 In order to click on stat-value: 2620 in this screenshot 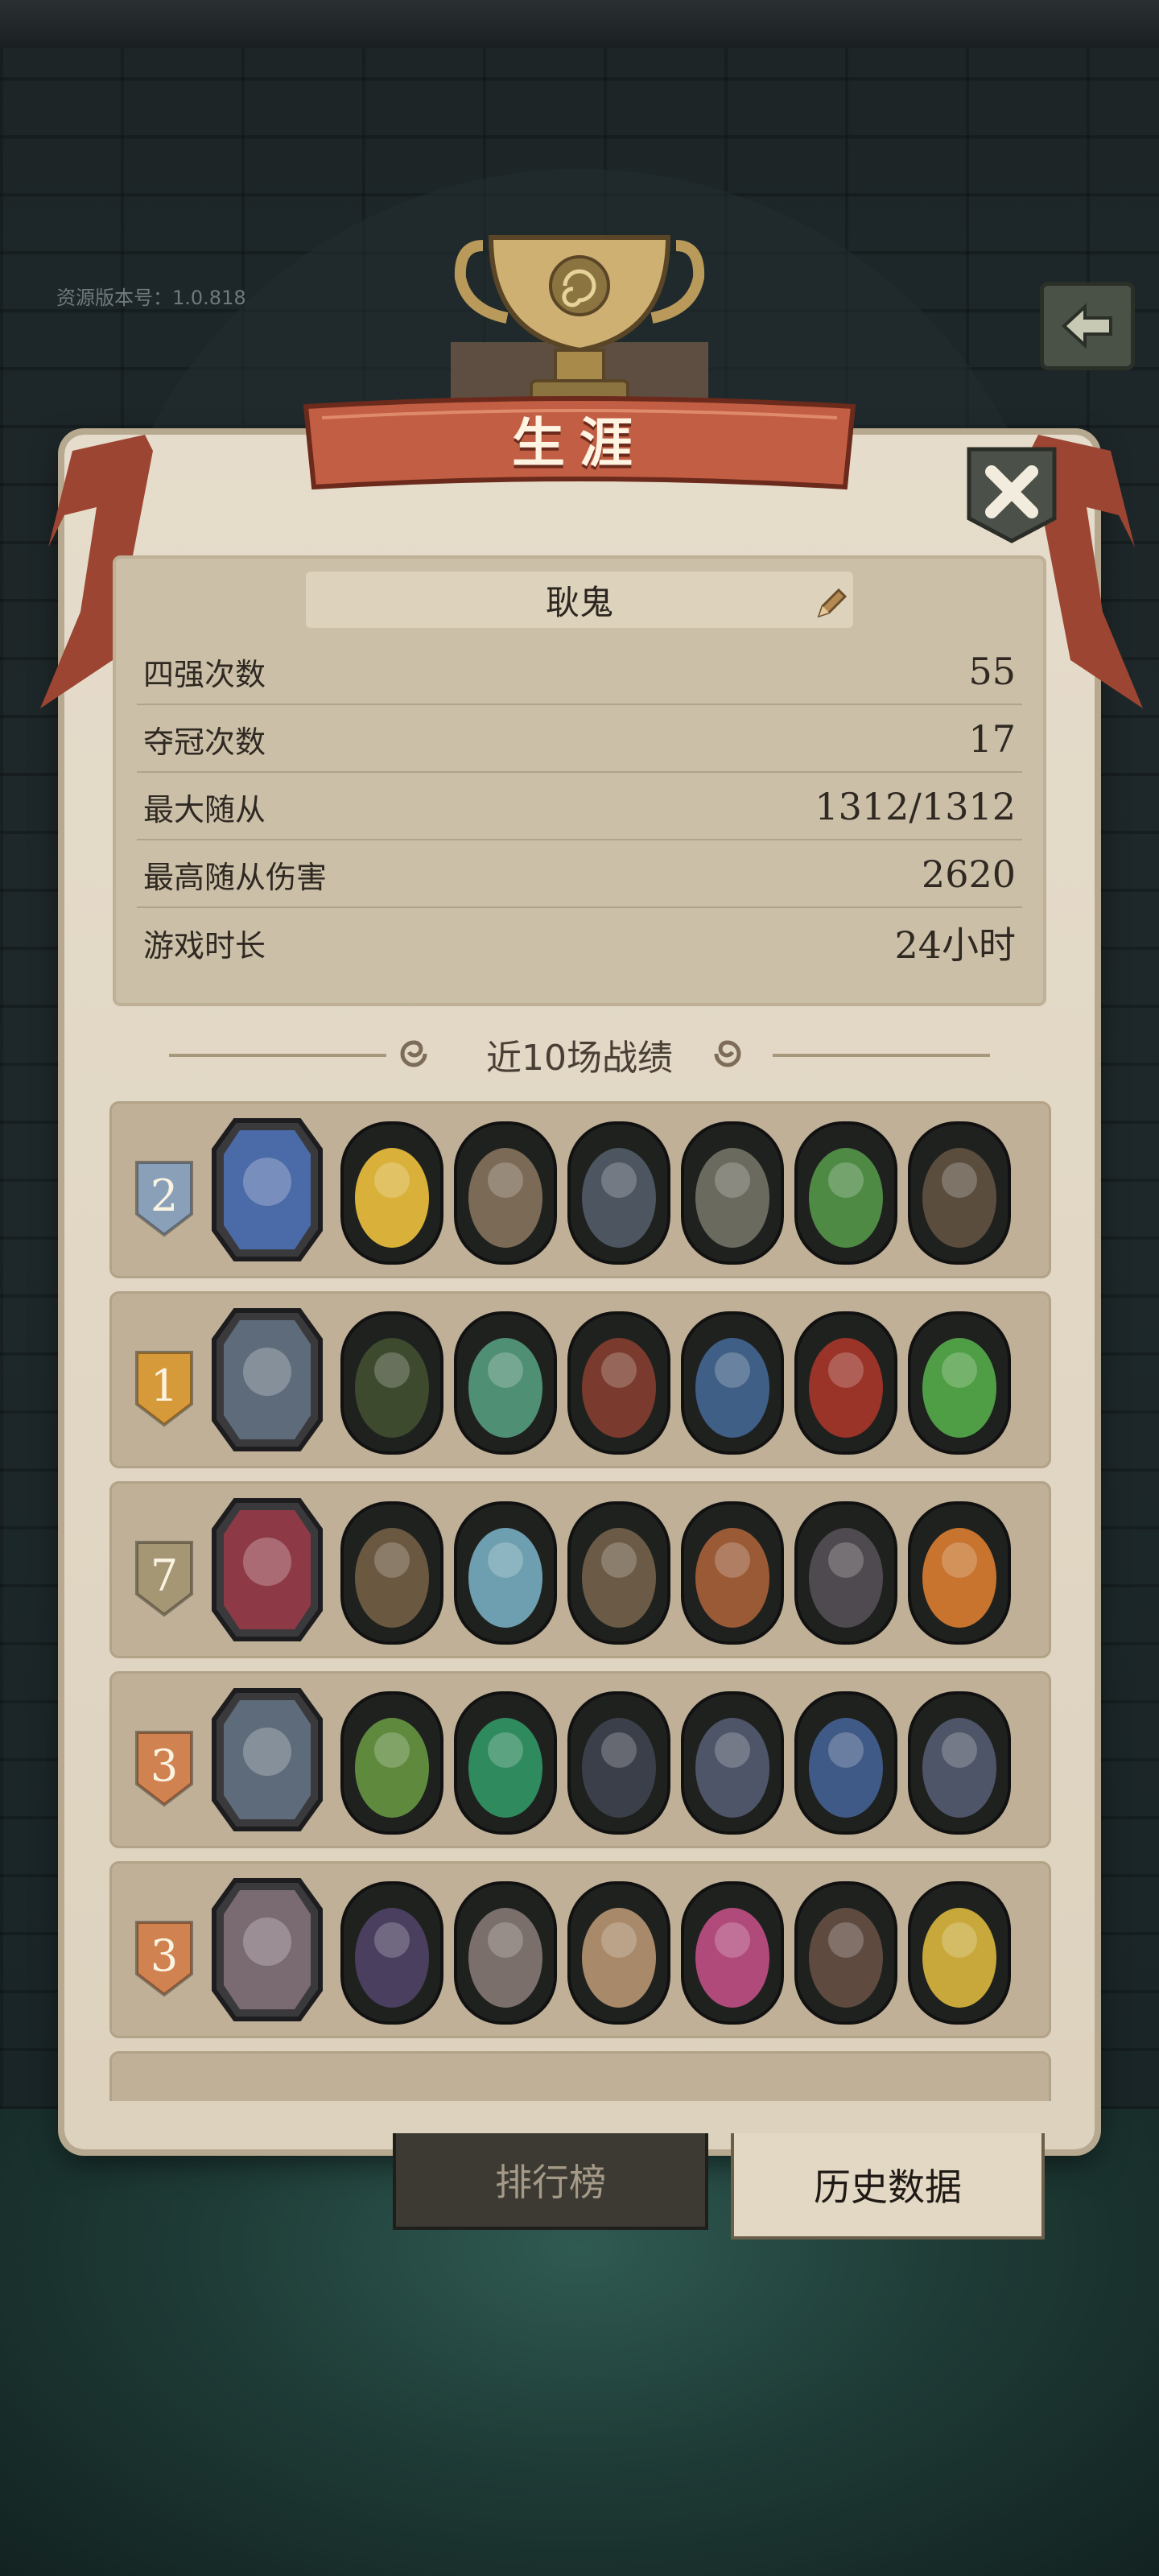, I will do `click(968, 874)`.